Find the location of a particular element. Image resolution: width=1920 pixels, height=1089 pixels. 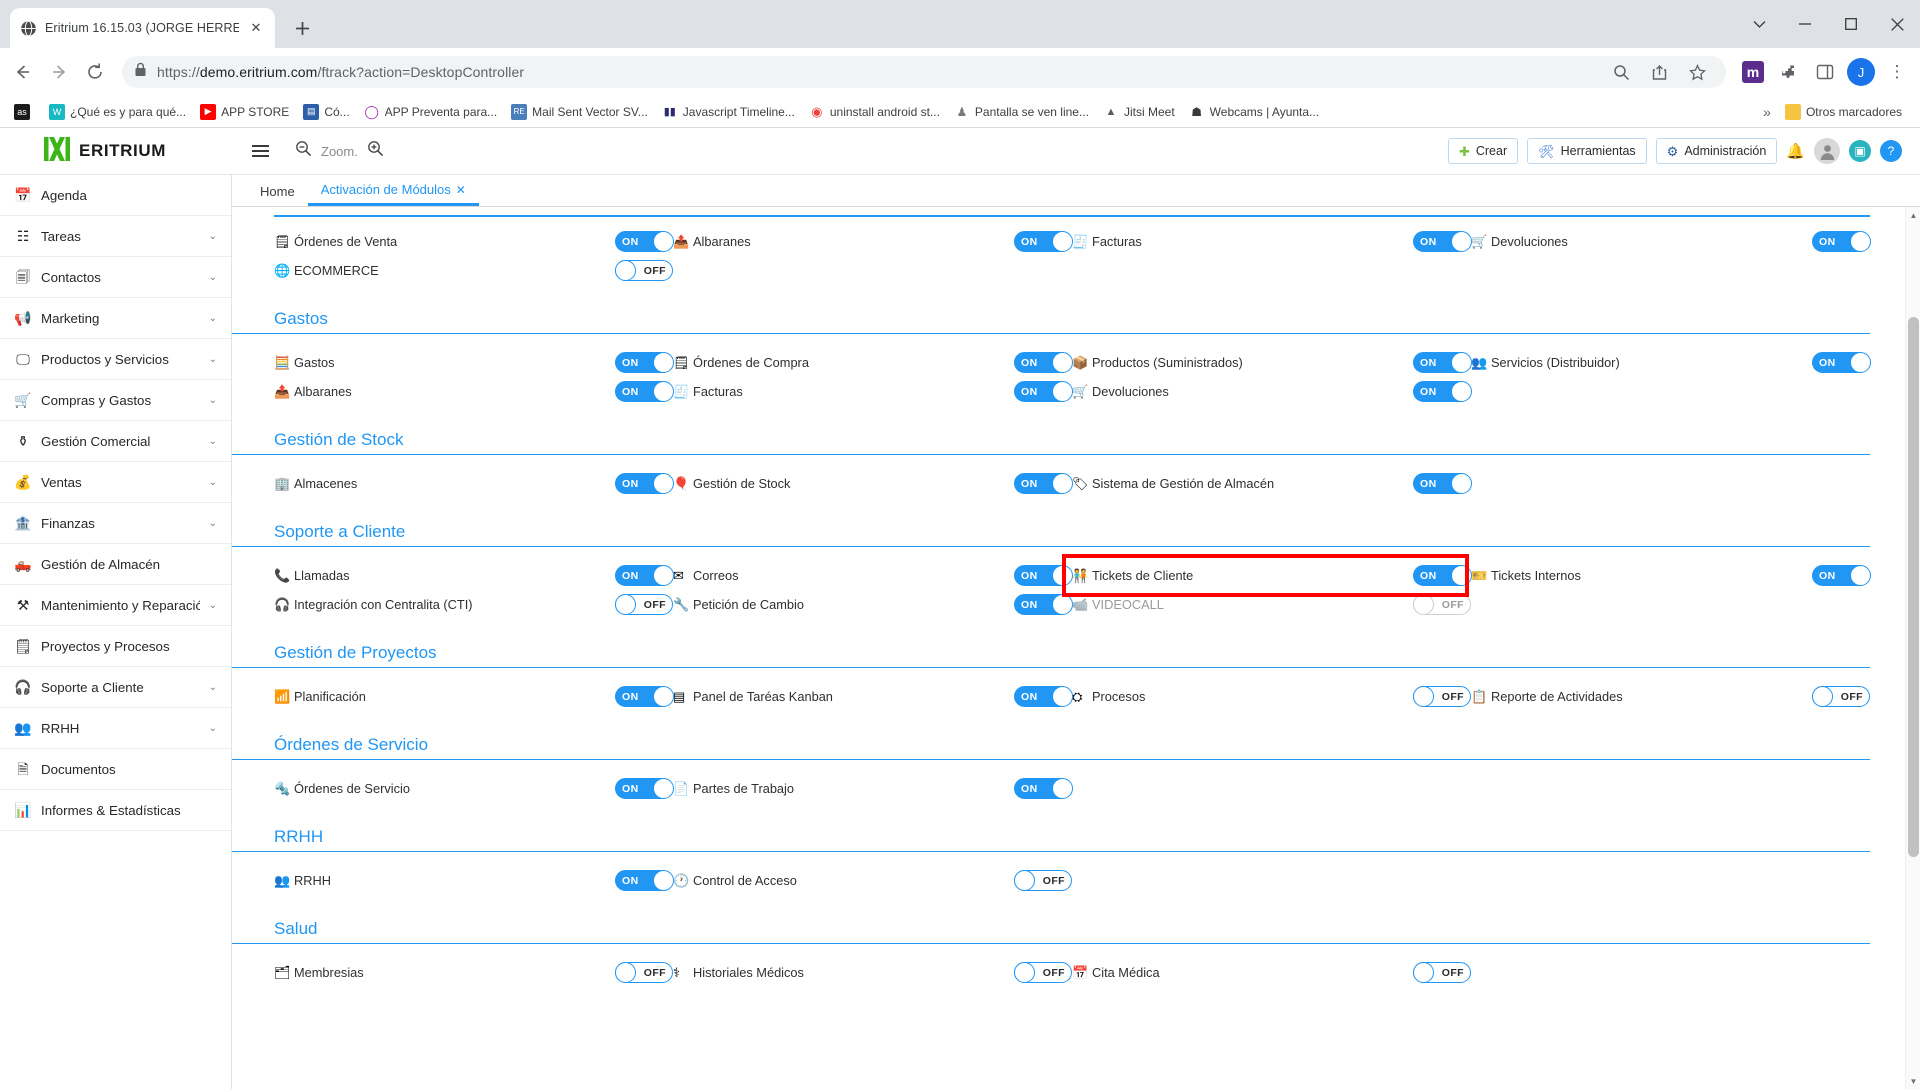

sidebar-item-rrhh: 👥 RRHH ⌄ is located at coordinates (115, 728).